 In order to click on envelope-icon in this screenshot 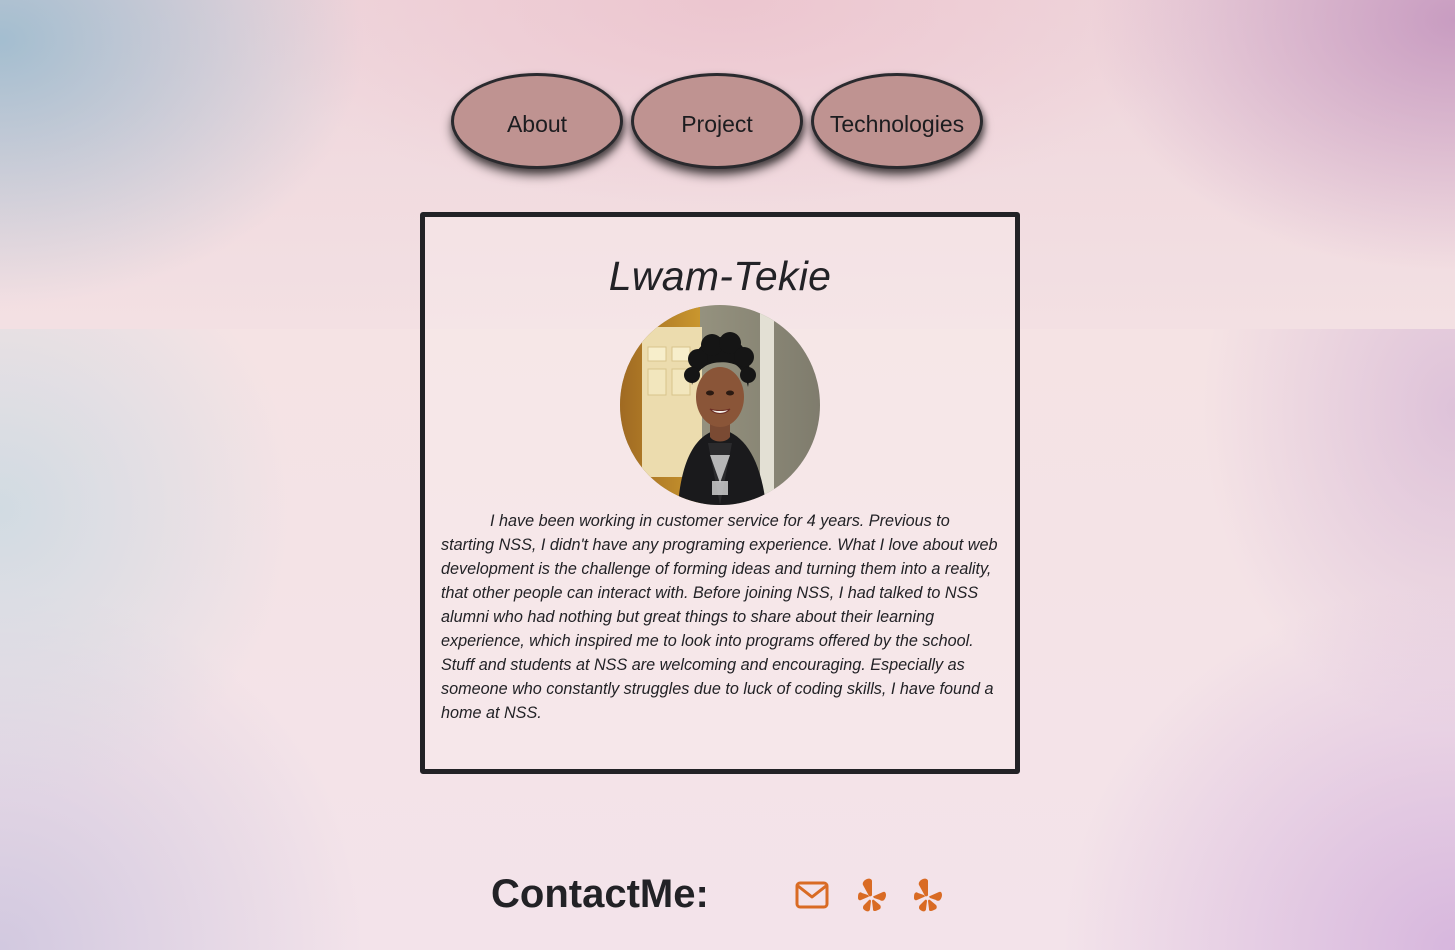, I will do `click(812, 895)`.